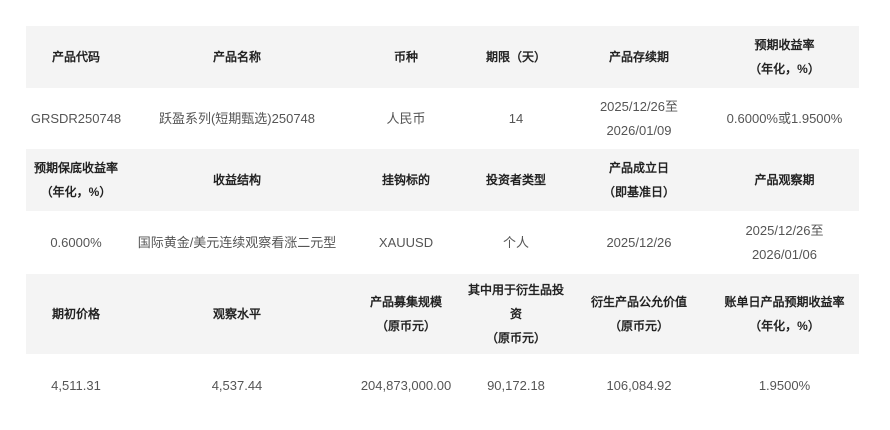 This screenshot has height=430, width=890. I want to click on header-duration: 产品存续期, so click(639, 57).